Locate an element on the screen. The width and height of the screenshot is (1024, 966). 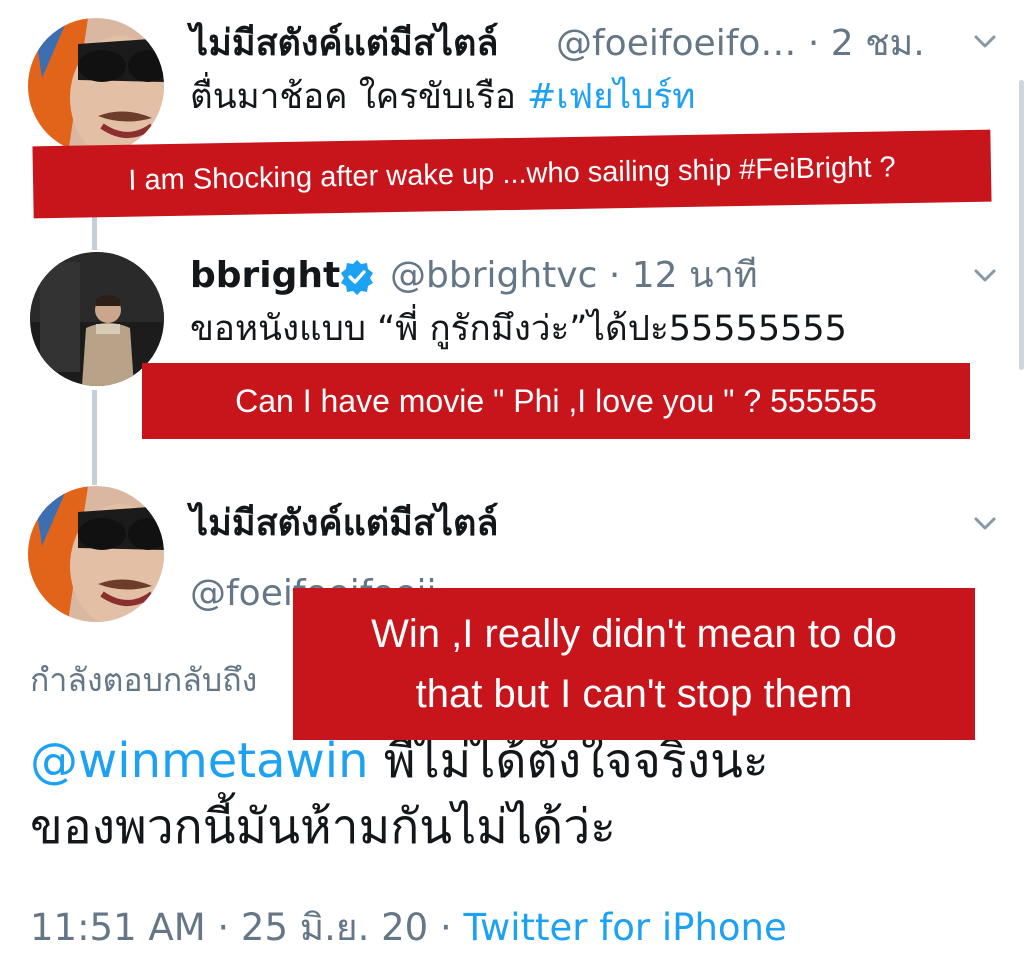
scrollbar is located at coordinates (1021, 225).